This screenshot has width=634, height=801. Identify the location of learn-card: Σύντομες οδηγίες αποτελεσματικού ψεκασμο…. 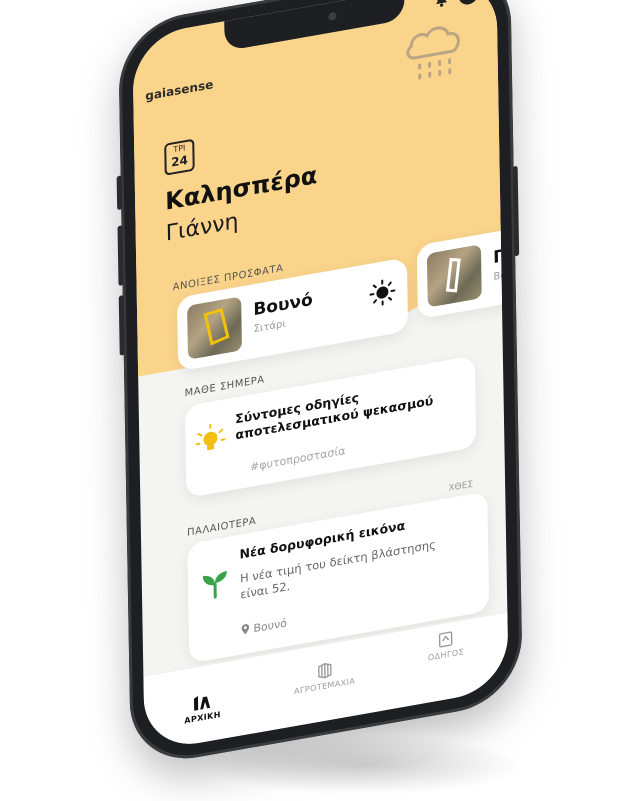
(330, 427).